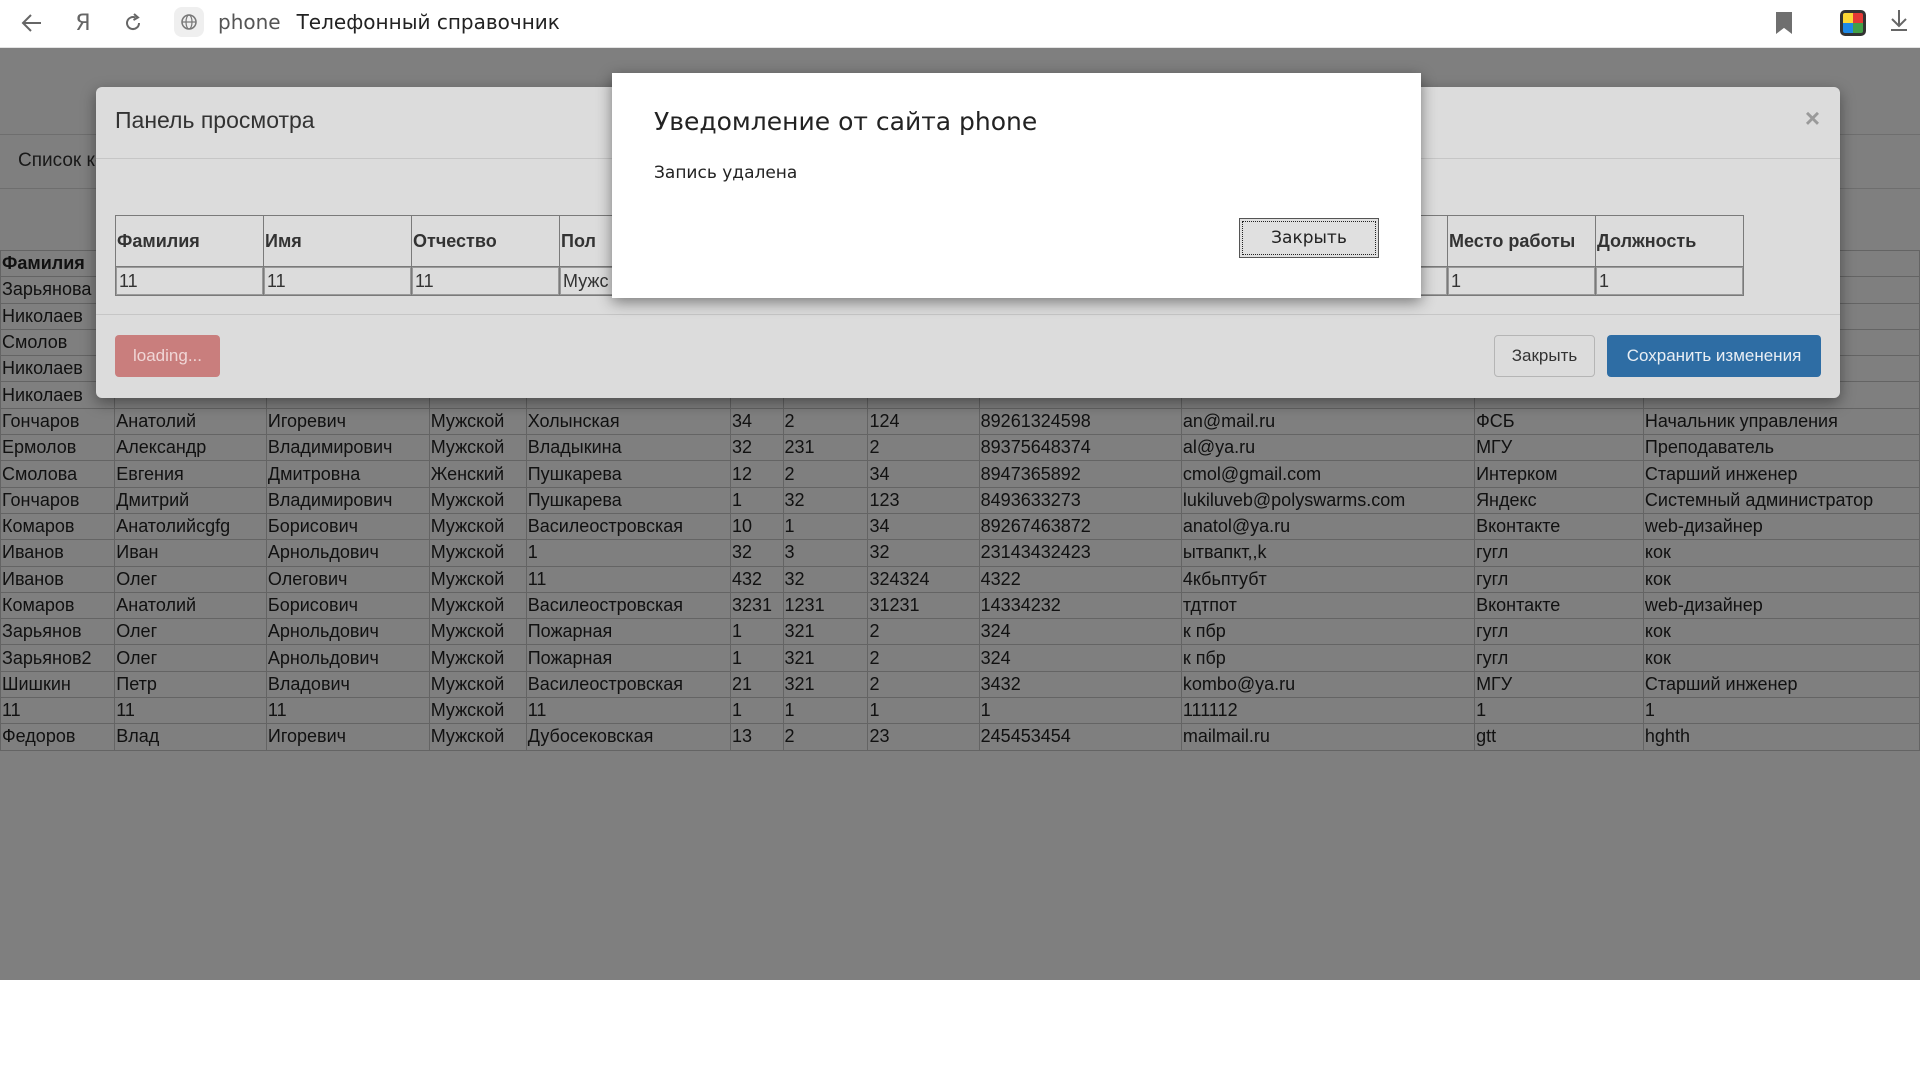 The width and height of the screenshot is (1920, 1080). What do you see at coordinates (485, 241) in the screenshot?
I see `edit-column-header: Отчество` at bounding box center [485, 241].